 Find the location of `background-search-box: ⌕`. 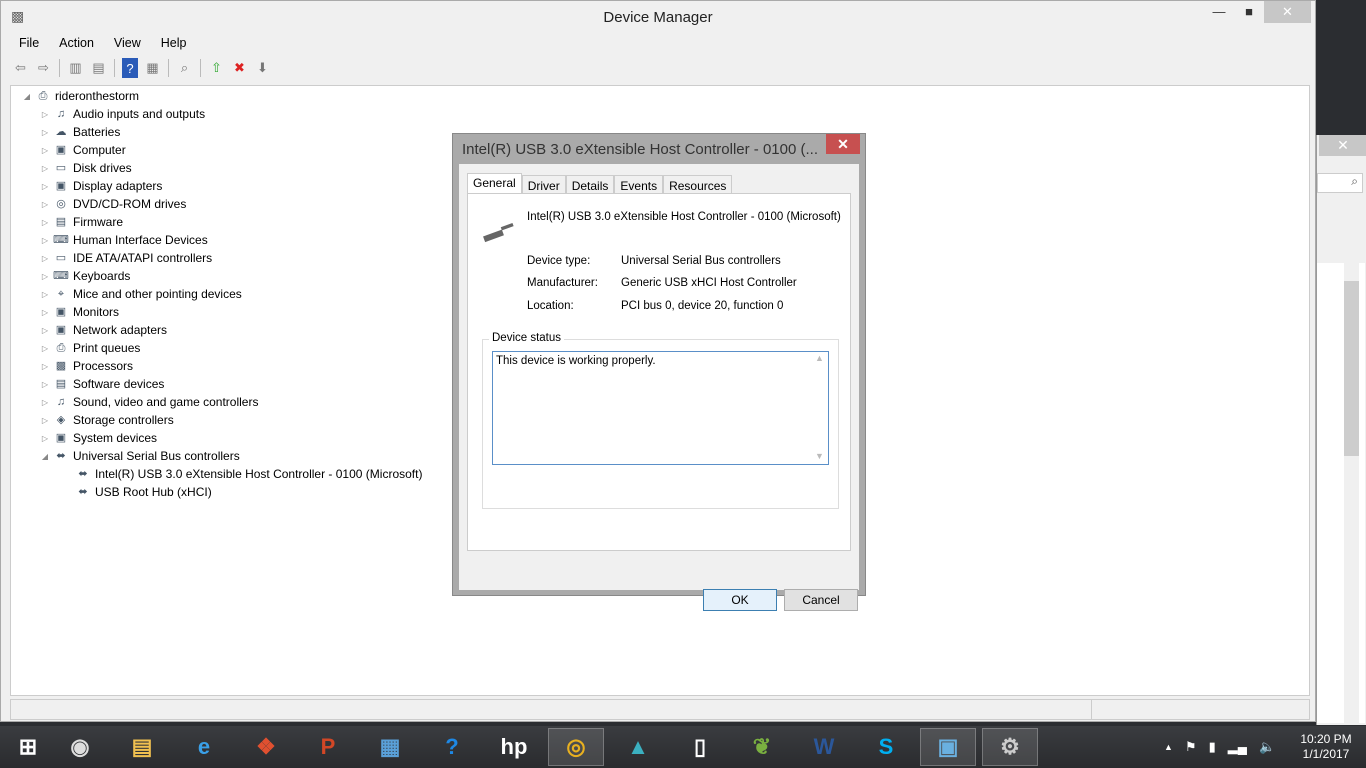

background-search-box: ⌕ is located at coordinates (1340, 183).